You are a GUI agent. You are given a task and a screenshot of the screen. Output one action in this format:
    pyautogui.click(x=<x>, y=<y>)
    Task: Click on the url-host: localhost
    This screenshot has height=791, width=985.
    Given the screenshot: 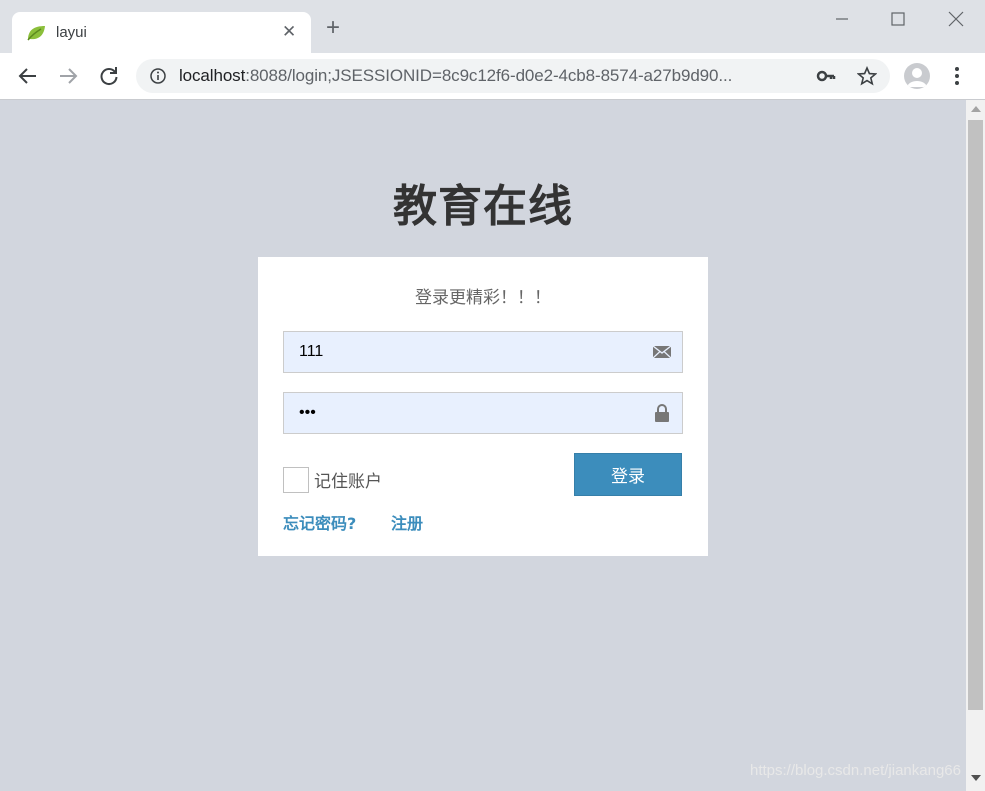 What is the action you would take?
    pyautogui.click(x=212, y=75)
    